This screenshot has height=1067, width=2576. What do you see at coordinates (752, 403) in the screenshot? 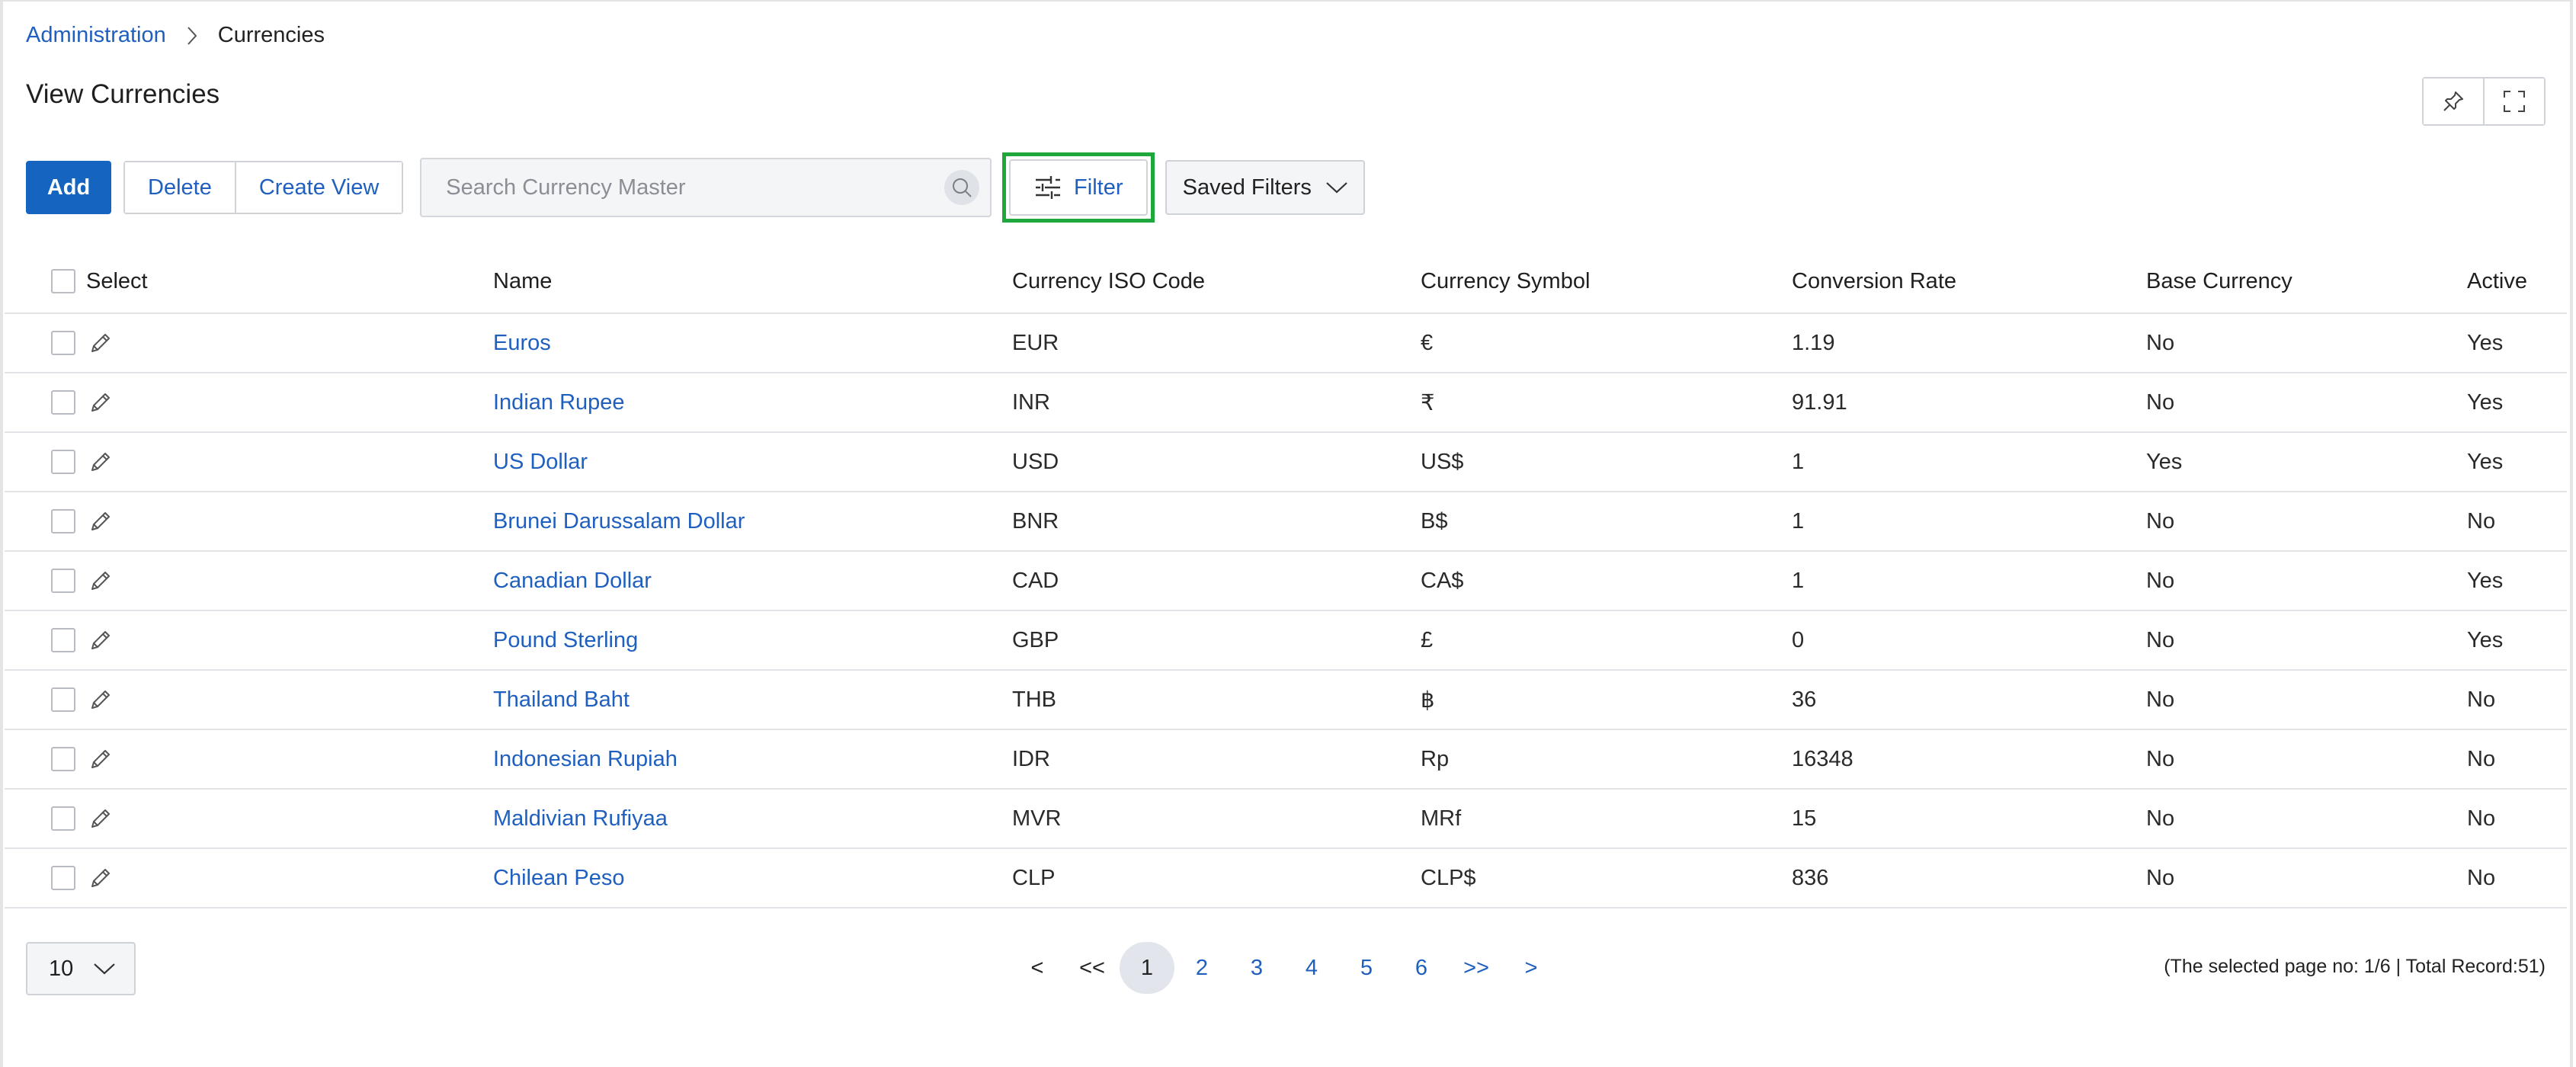
I see `row-name-cell: Indian Rupee` at bounding box center [752, 403].